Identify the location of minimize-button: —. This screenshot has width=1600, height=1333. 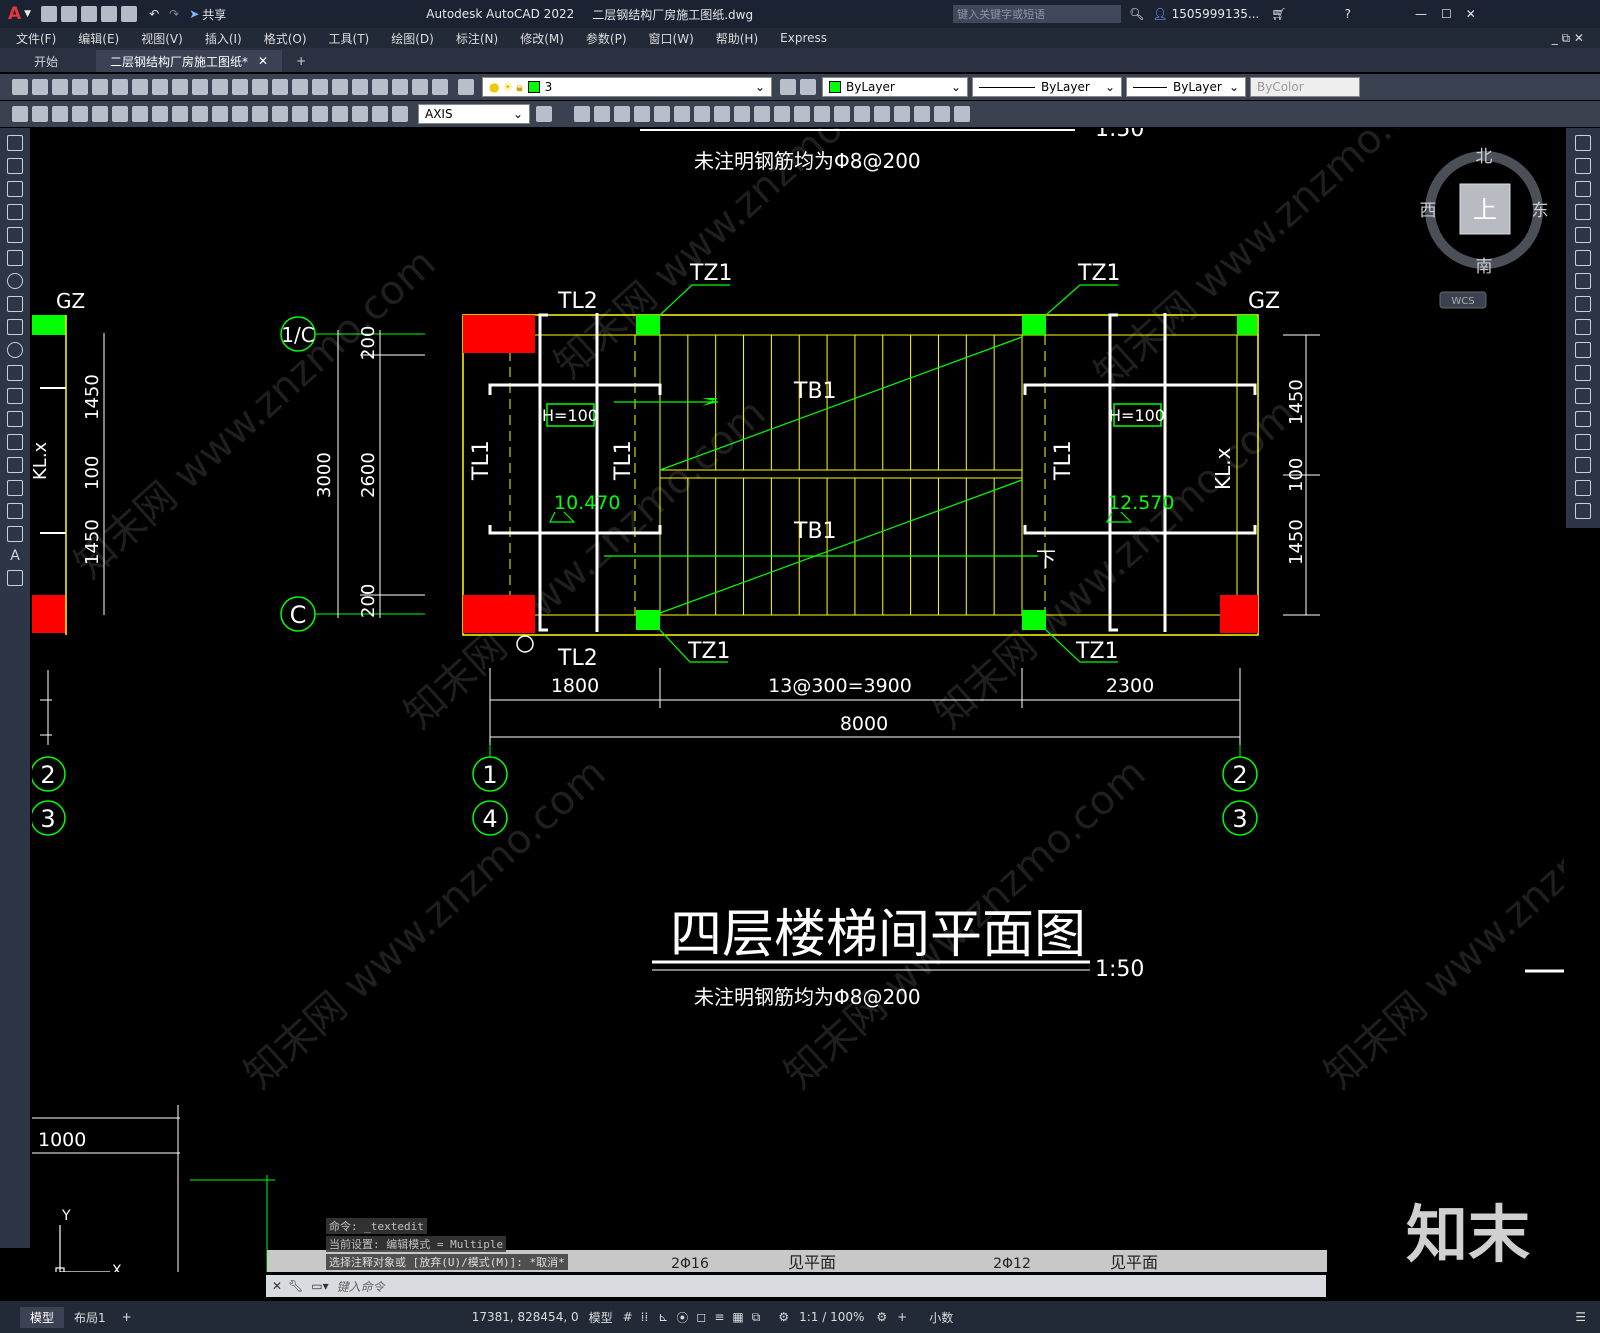
(1421, 14).